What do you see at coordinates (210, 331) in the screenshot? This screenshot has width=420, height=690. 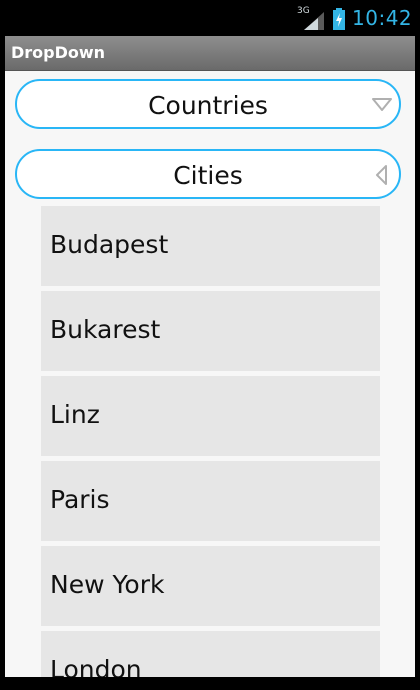 I see `list-item-bukarest: Bukarest` at bounding box center [210, 331].